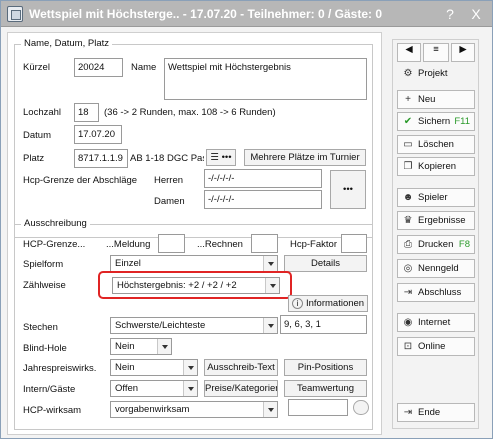  What do you see at coordinates (45, 348) in the screenshot?
I see `blind-hole-label: Blind-Hole` at bounding box center [45, 348].